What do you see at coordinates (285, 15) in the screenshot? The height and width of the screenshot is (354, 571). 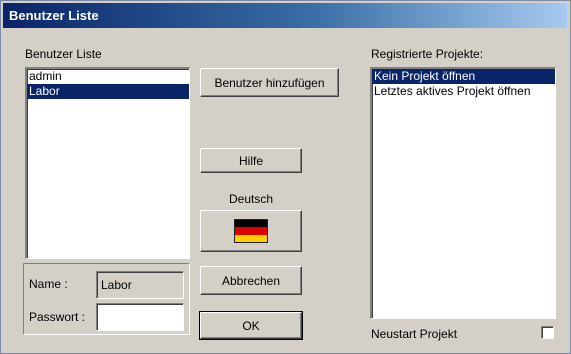 I see `window-title: Benutzer Liste` at bounding box center [285, 15].